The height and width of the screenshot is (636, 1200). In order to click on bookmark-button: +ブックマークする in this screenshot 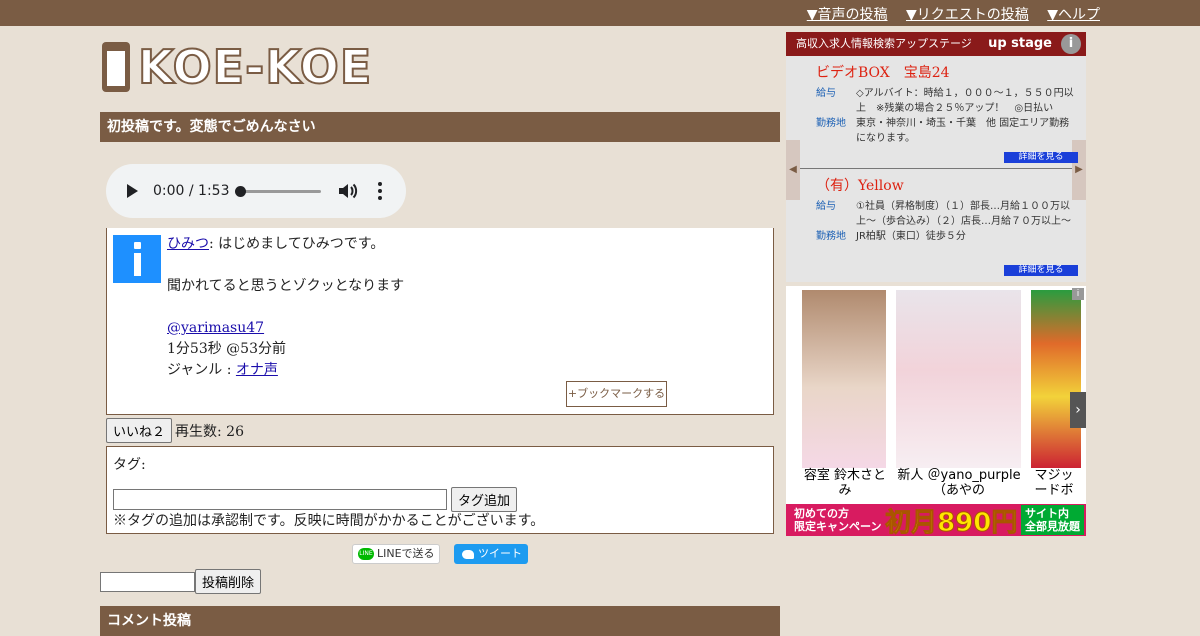, I will do `click(616, 394)`.